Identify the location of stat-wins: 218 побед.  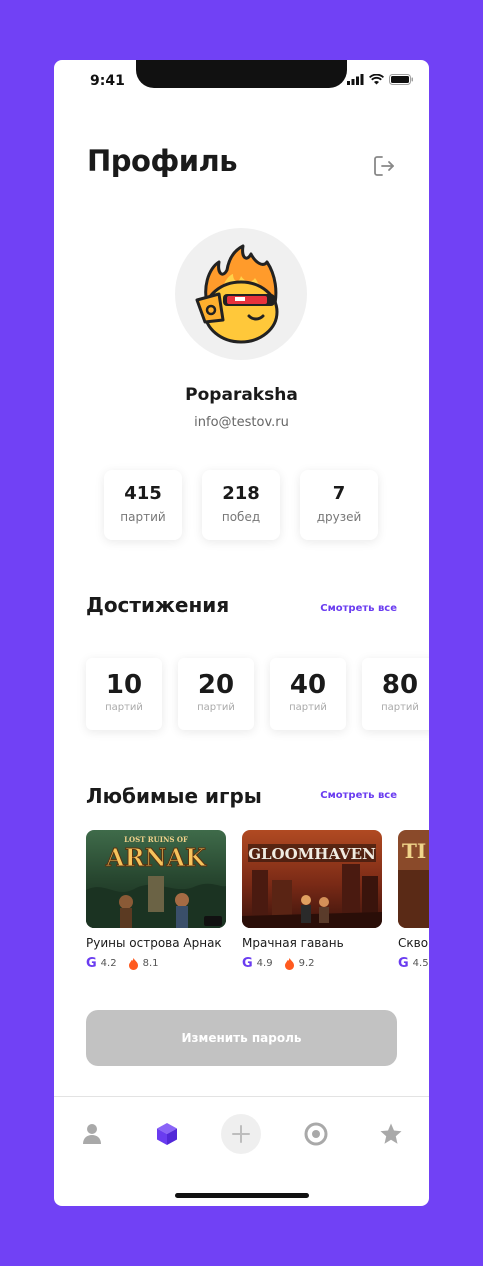
(241, 505).